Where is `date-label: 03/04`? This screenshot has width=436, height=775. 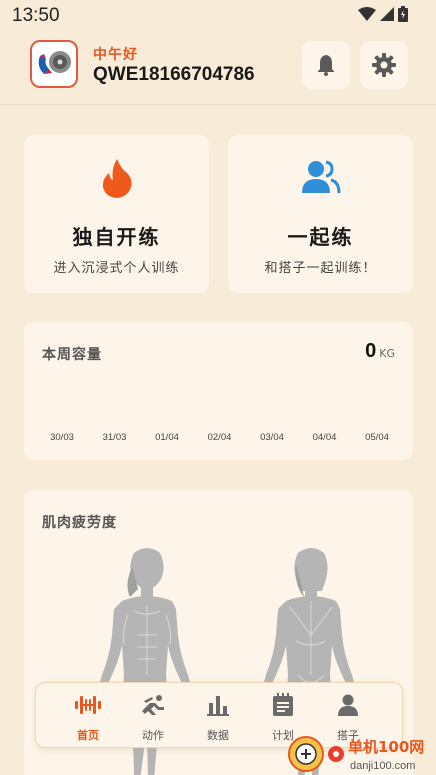 date-label: 03/04 is located at coordinates (272, 437).